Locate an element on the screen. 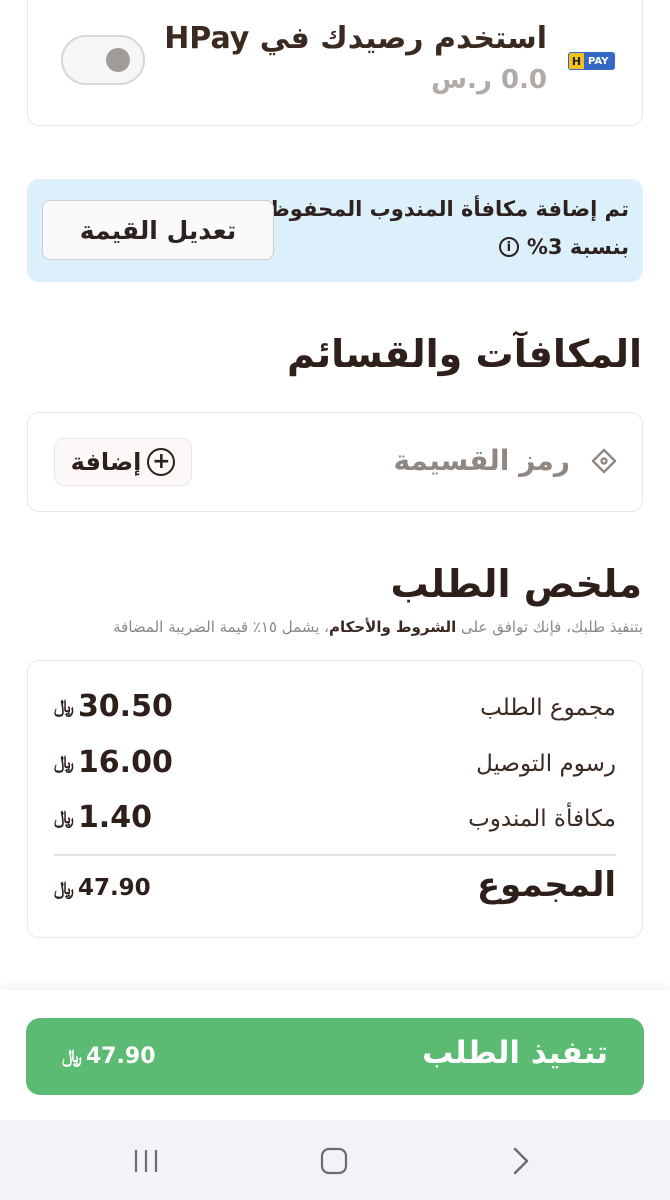 The width and height of the screenshot is (670, 1200). total-amount: 47.90 is located at coordinates (114, 888).